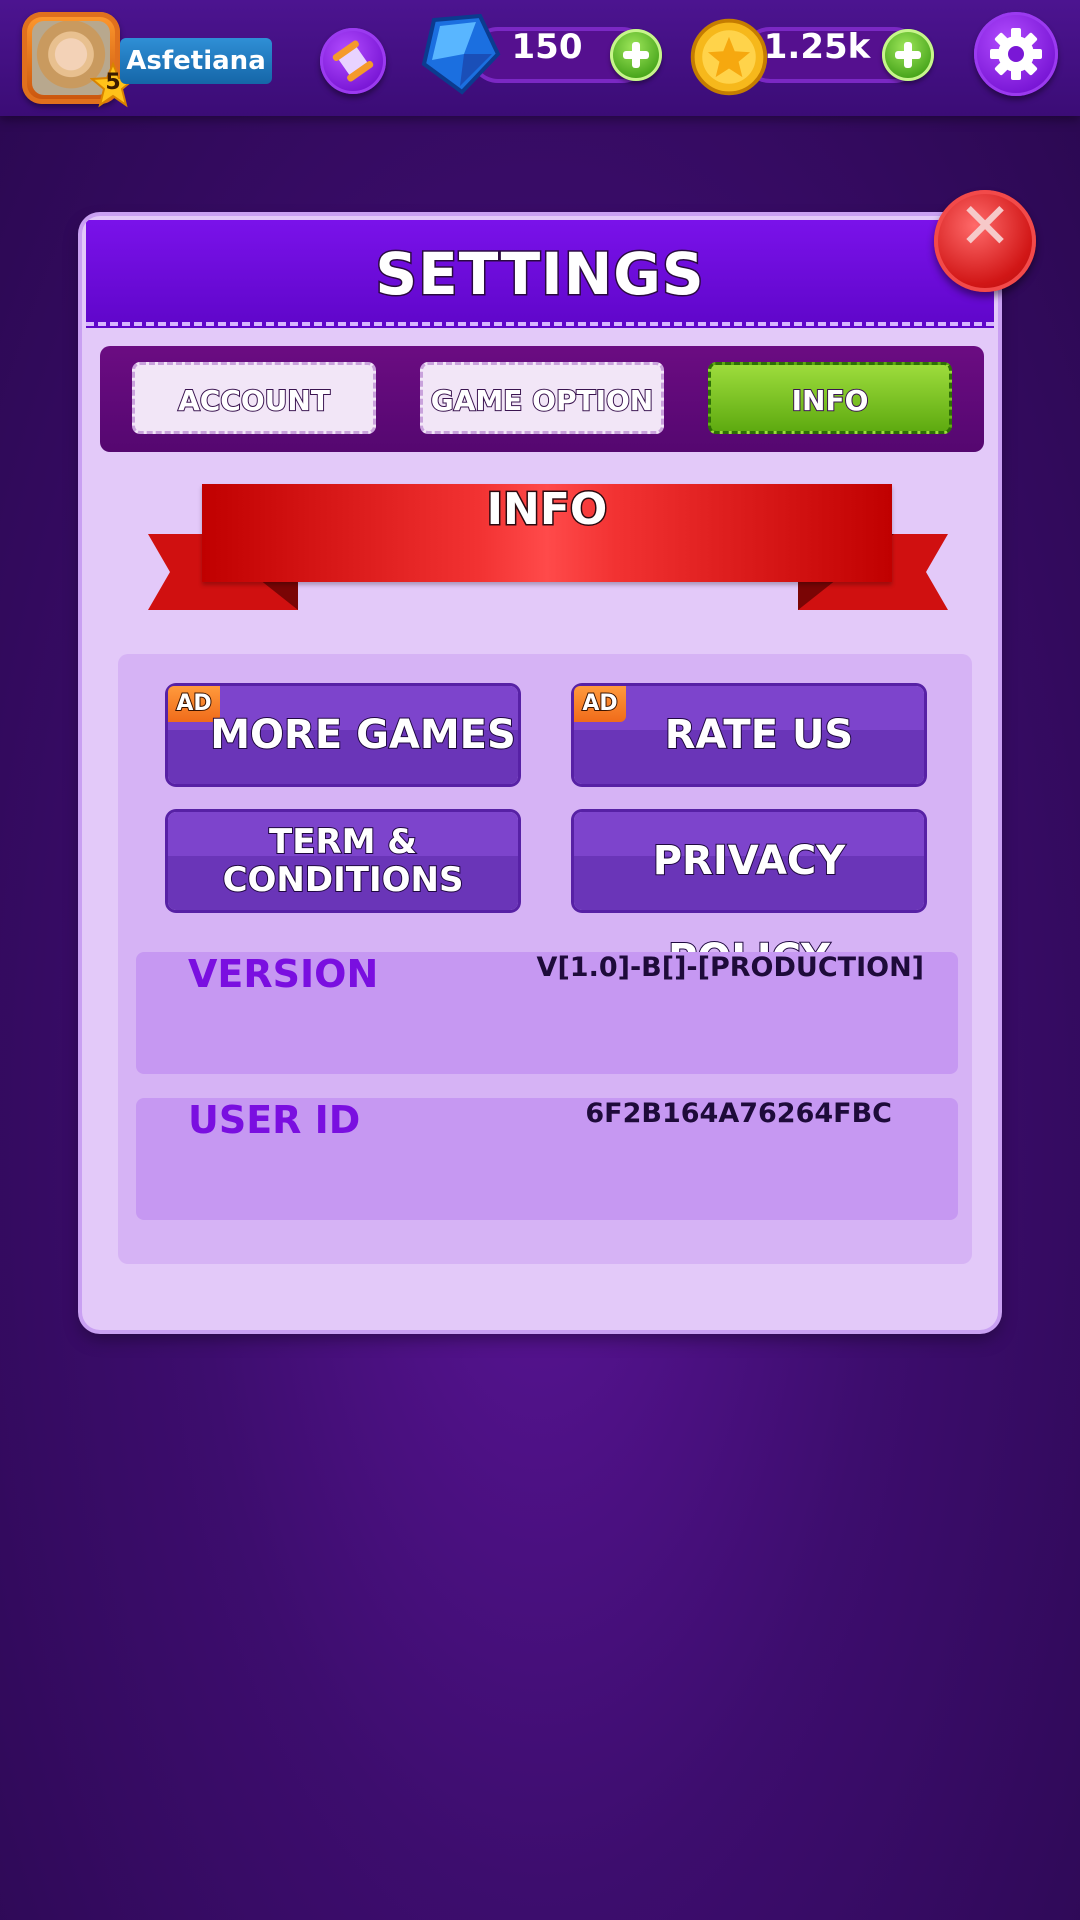 The width and height of the screenshot is (1080, 1920). Describe the element at coordinates (729, 57) in the screenshot. I see `gold-coin-icon` at that location.